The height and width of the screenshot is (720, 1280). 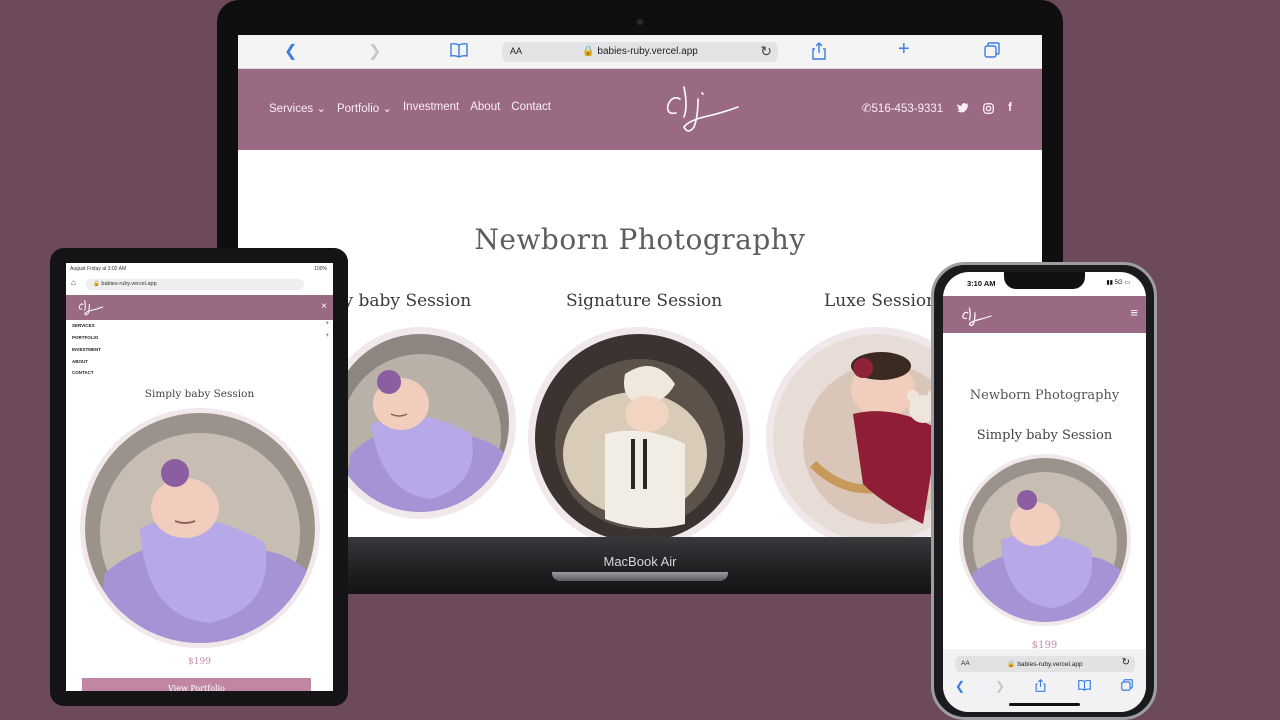 I want to click on address-bar: AA 🔒 babies-ruby.vercel.app ↻, so click(x=640, y=52).